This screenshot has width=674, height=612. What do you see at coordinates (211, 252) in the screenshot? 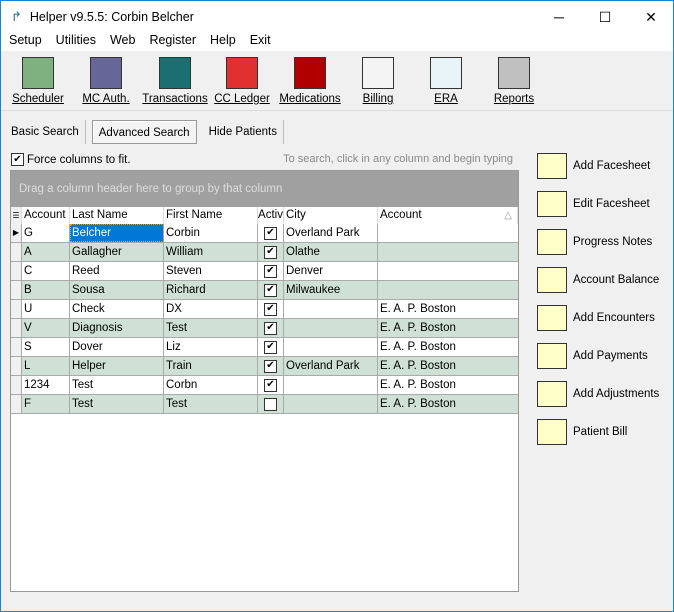
I see `table-cell: William` at bounding box center [211, 252].